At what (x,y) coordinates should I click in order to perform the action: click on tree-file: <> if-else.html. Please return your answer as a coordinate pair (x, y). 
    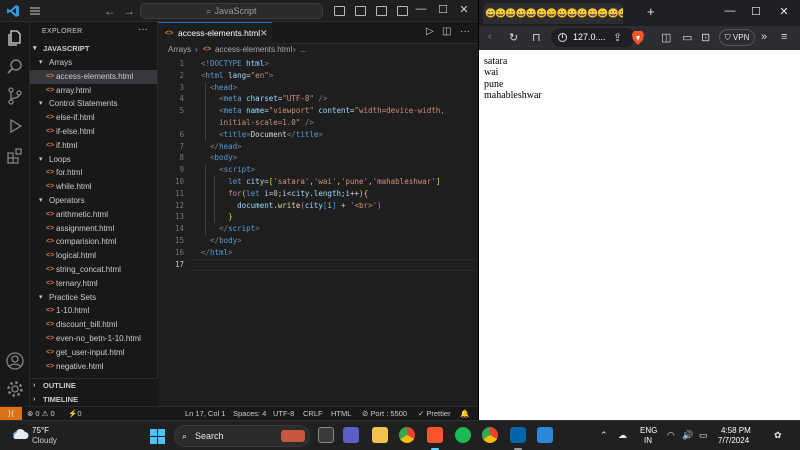
    Looking at the image, I should click on (93, 132).